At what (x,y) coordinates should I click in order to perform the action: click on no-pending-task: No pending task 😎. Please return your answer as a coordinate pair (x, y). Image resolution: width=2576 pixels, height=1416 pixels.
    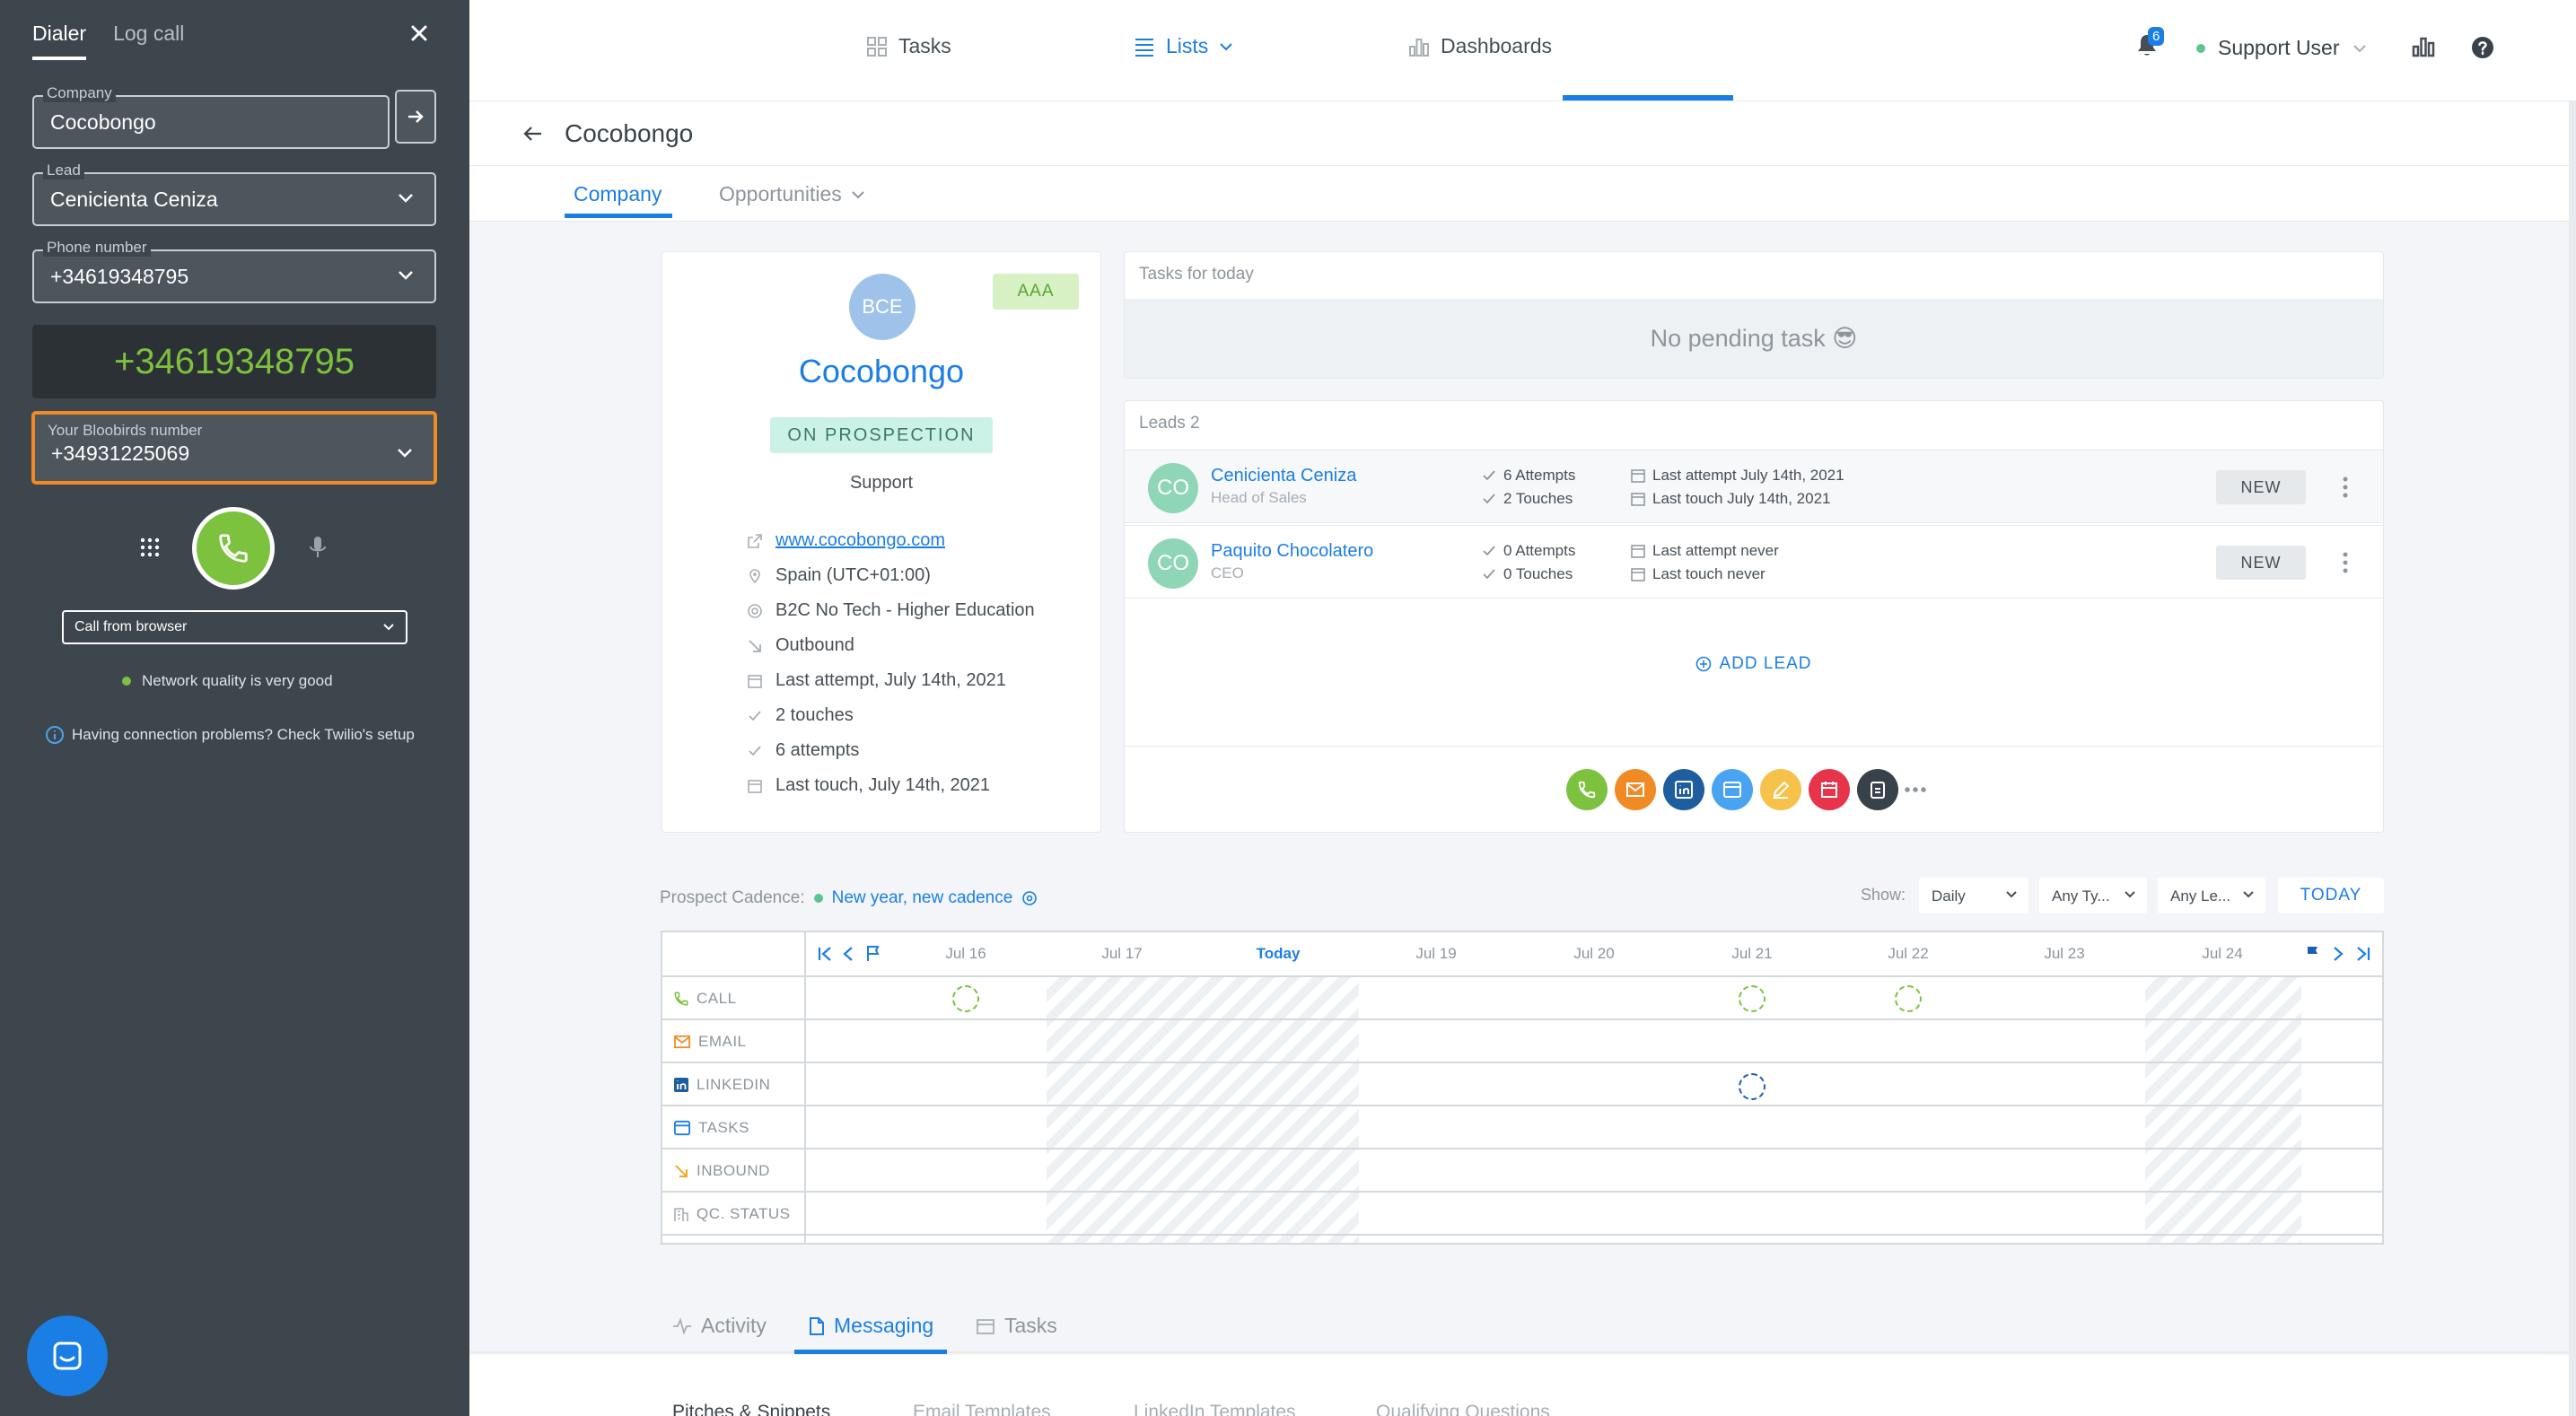
    Looking at the image, I should click on (1754, 338).